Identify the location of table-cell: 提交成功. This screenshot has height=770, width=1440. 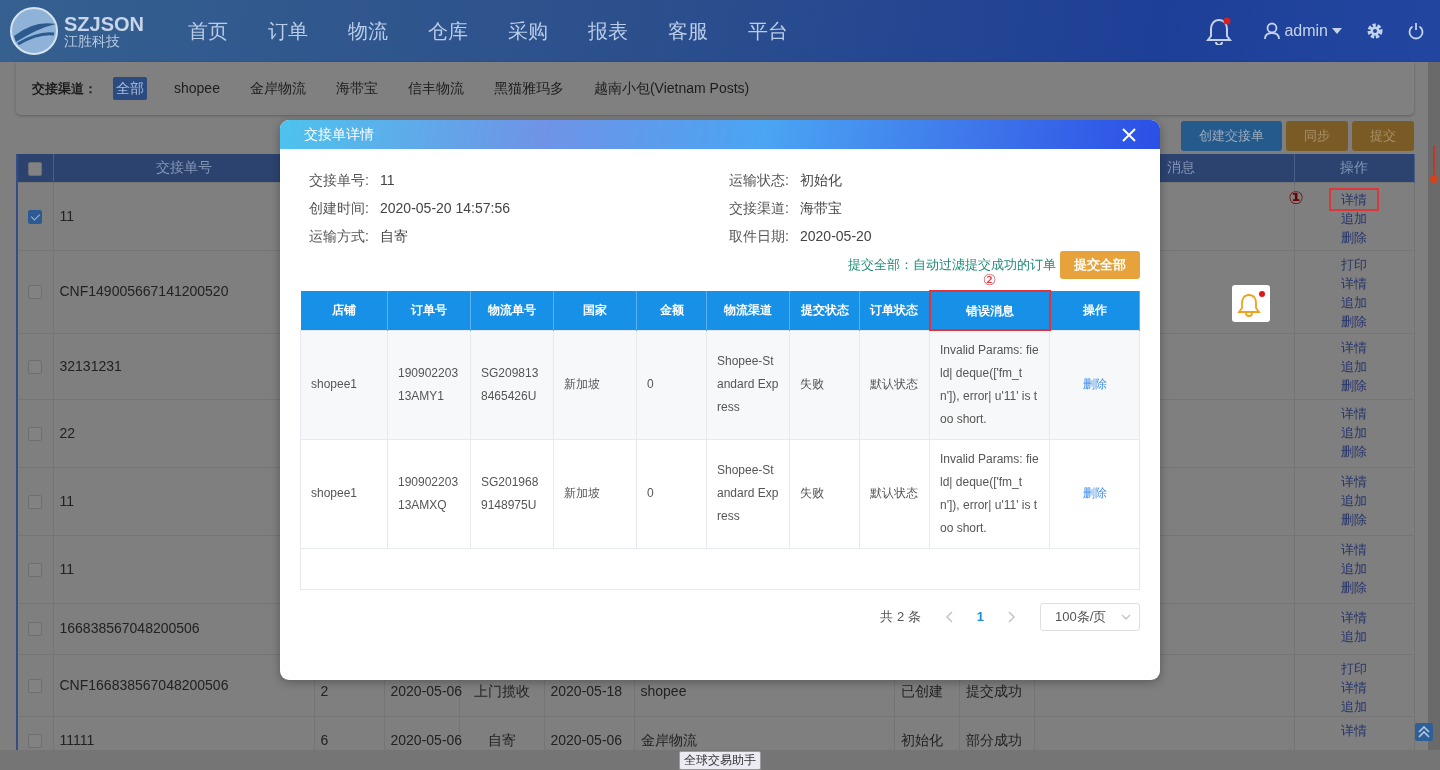
(993, 690).